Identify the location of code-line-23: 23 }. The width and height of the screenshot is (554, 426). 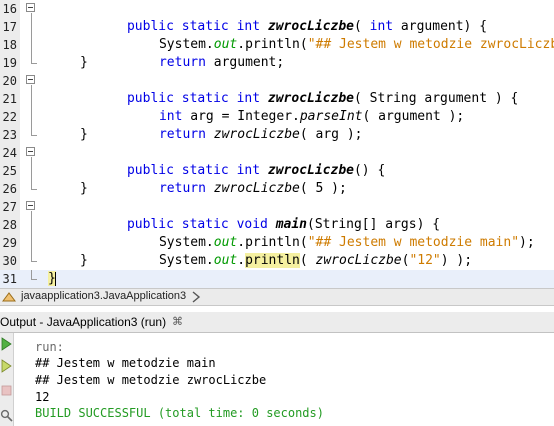
(277, 135).